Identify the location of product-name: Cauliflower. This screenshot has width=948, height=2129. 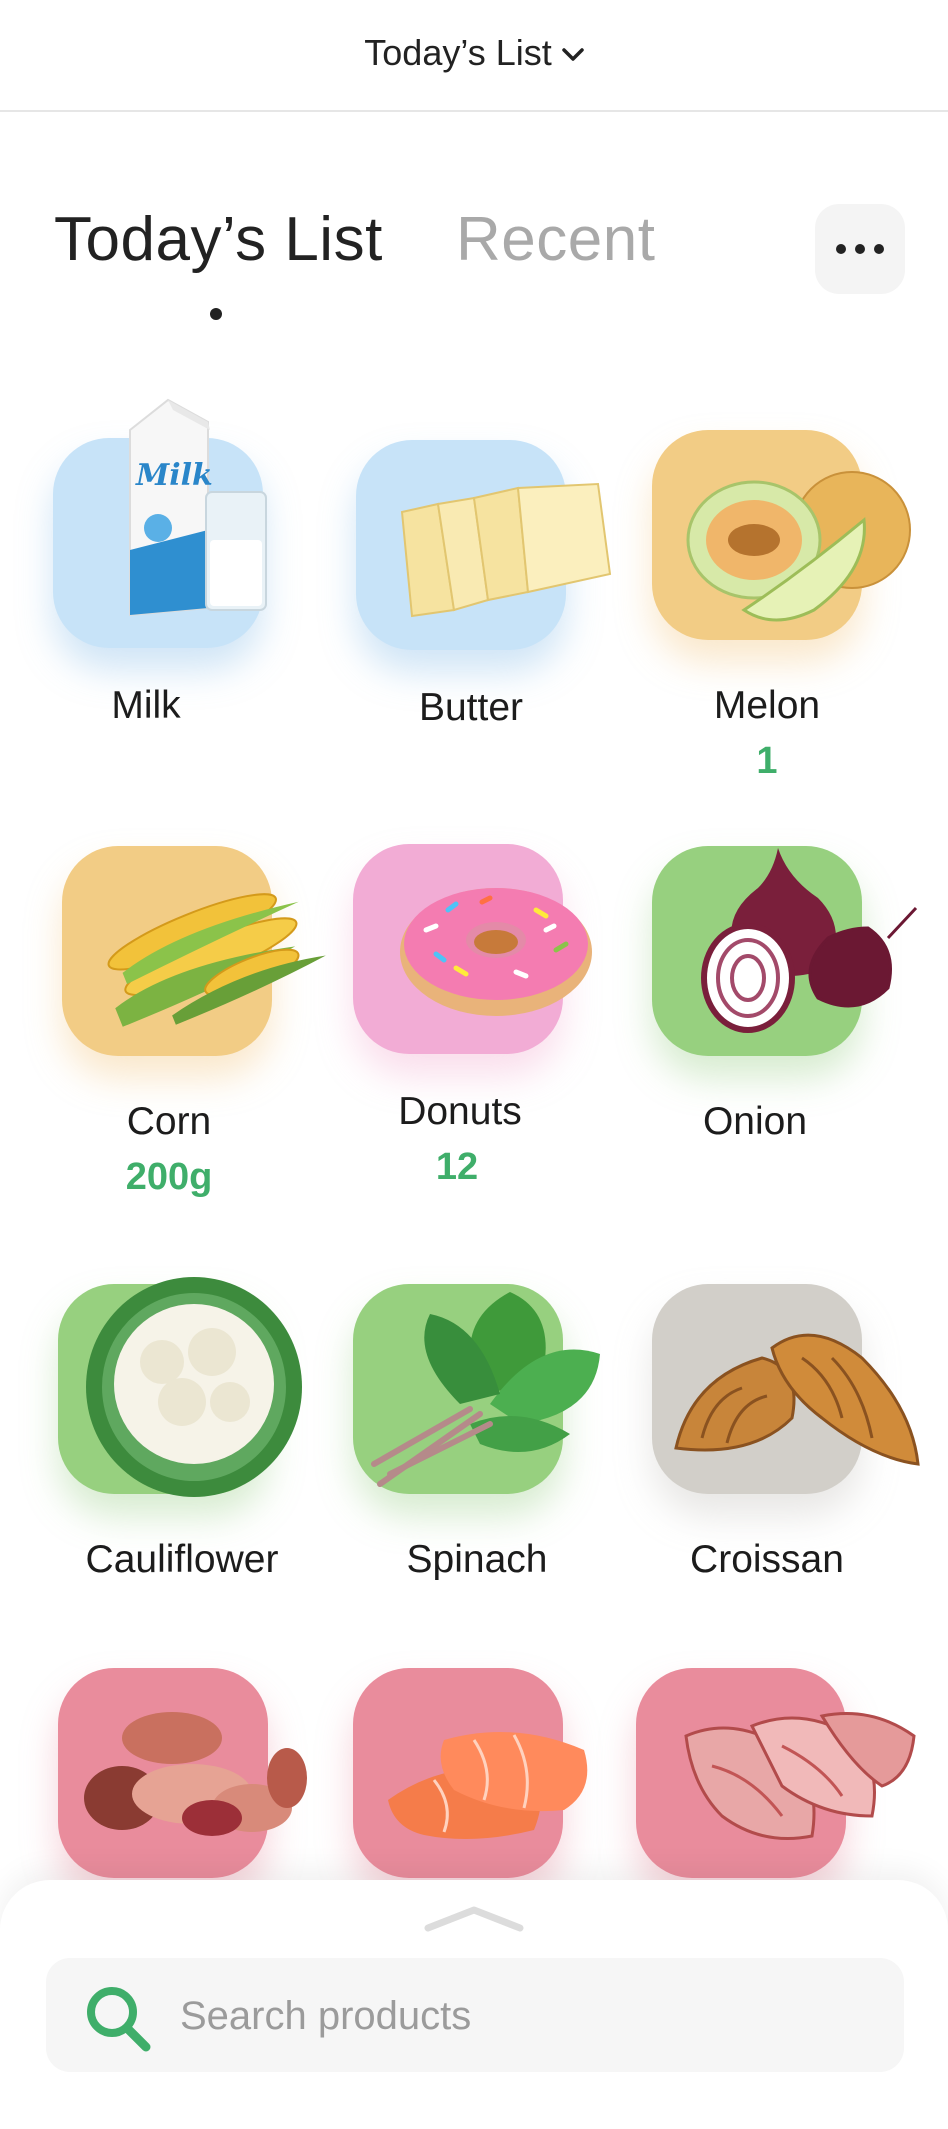
(182, 1559).